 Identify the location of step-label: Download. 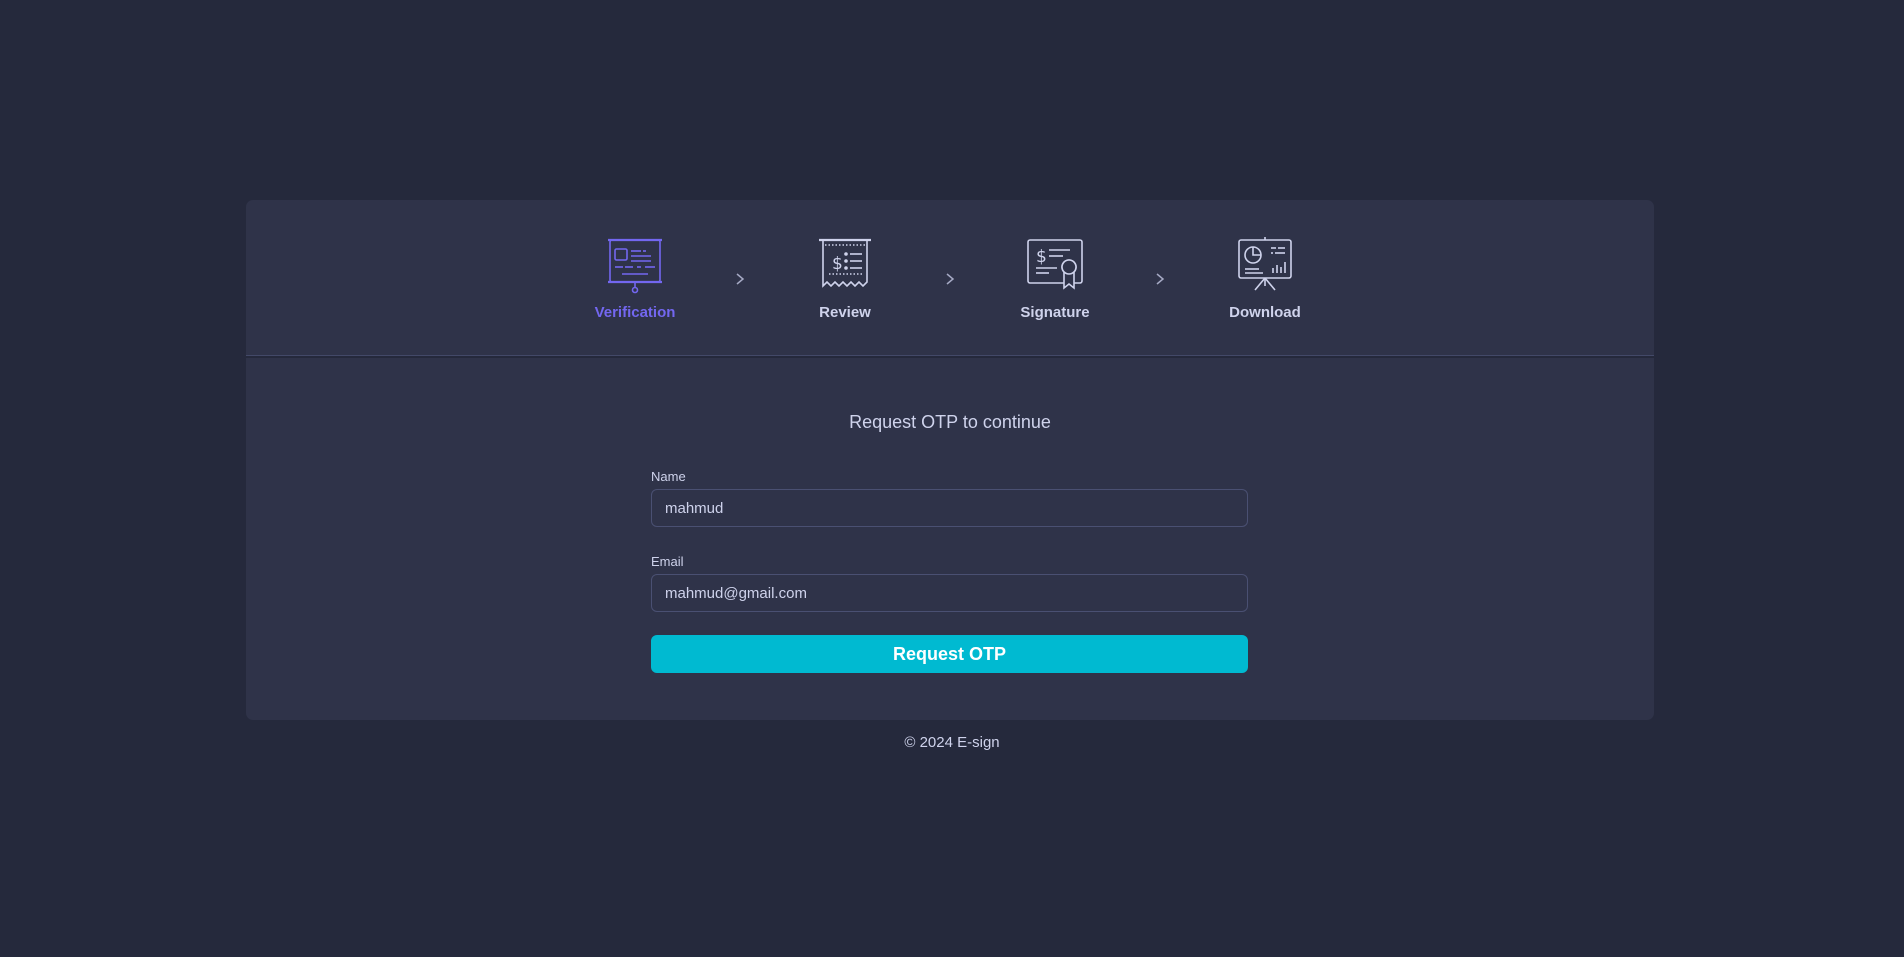
(1265, 312).